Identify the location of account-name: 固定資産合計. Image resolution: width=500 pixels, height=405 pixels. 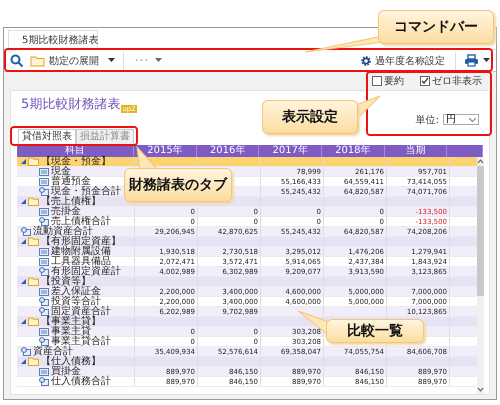
(81, 311).